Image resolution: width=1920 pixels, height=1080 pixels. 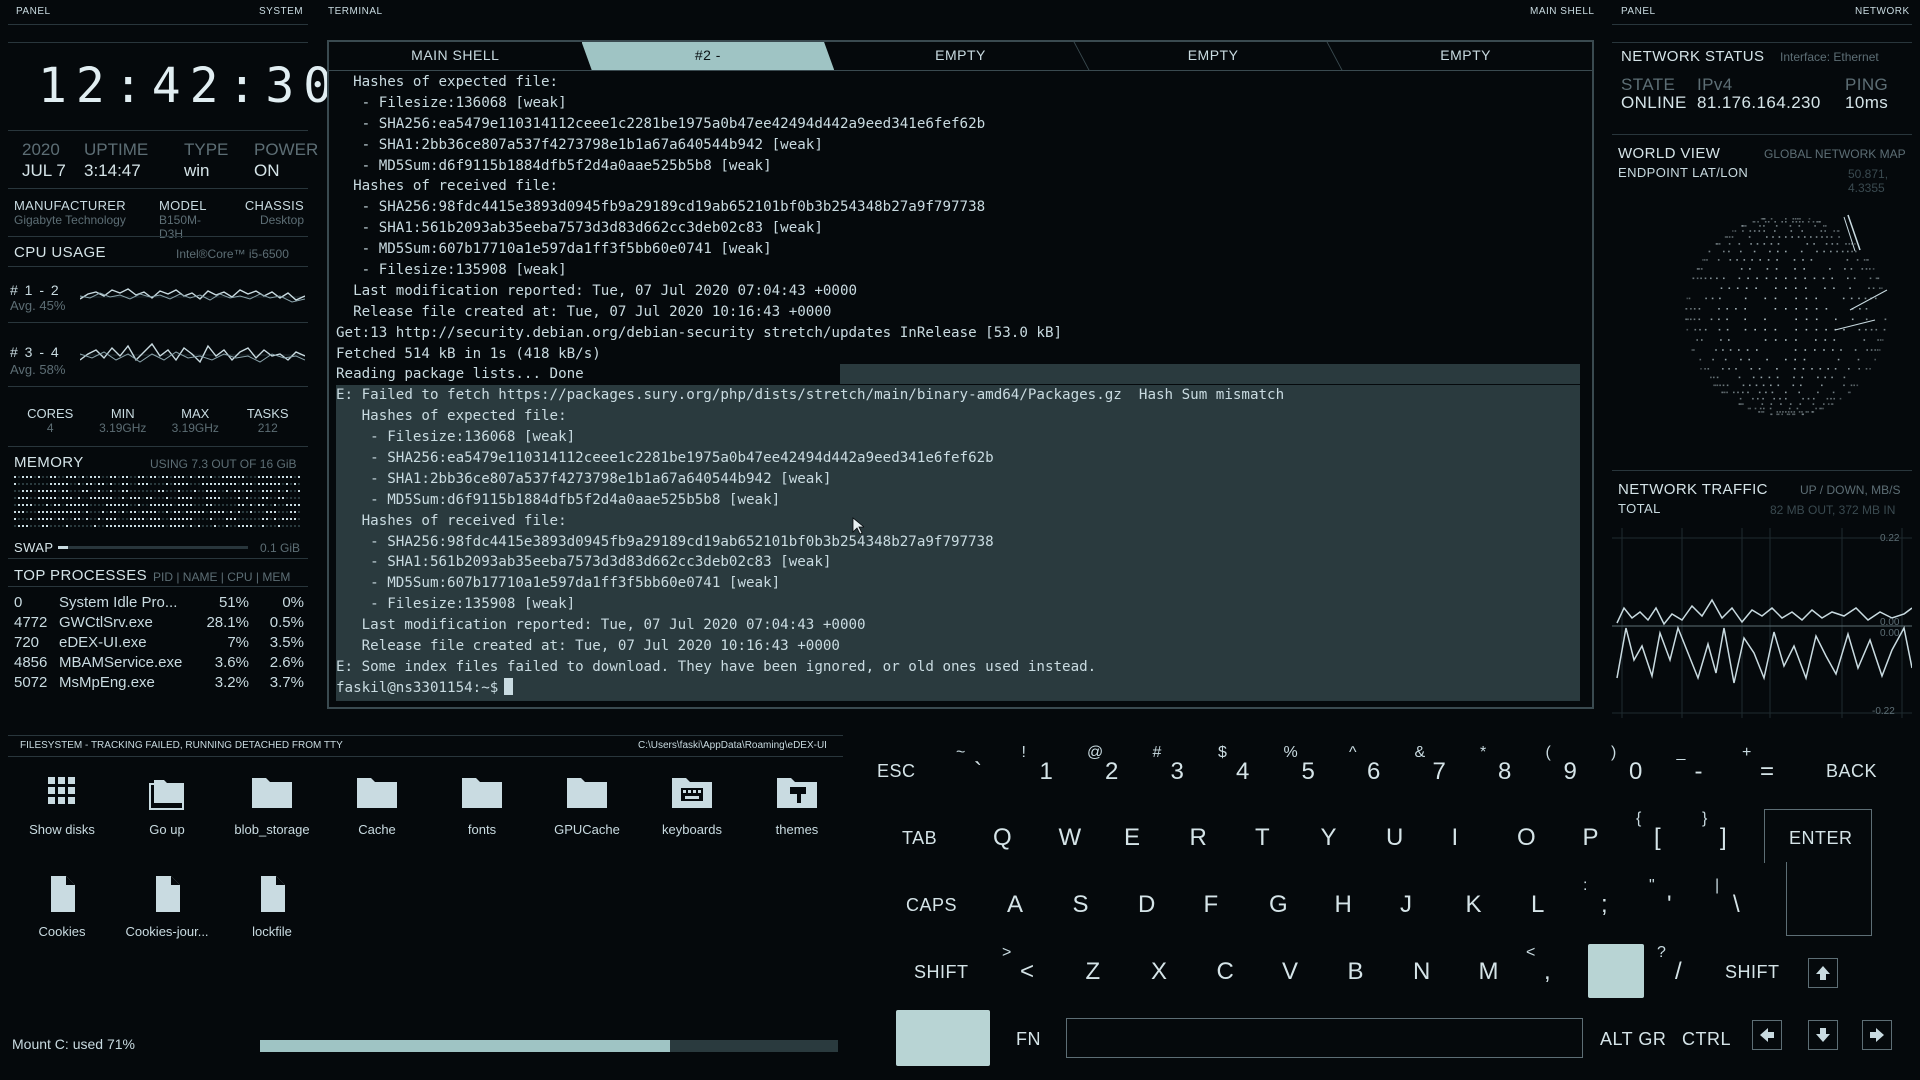 I want to click on key-symbol: 2, so click(x=1112, y=771).